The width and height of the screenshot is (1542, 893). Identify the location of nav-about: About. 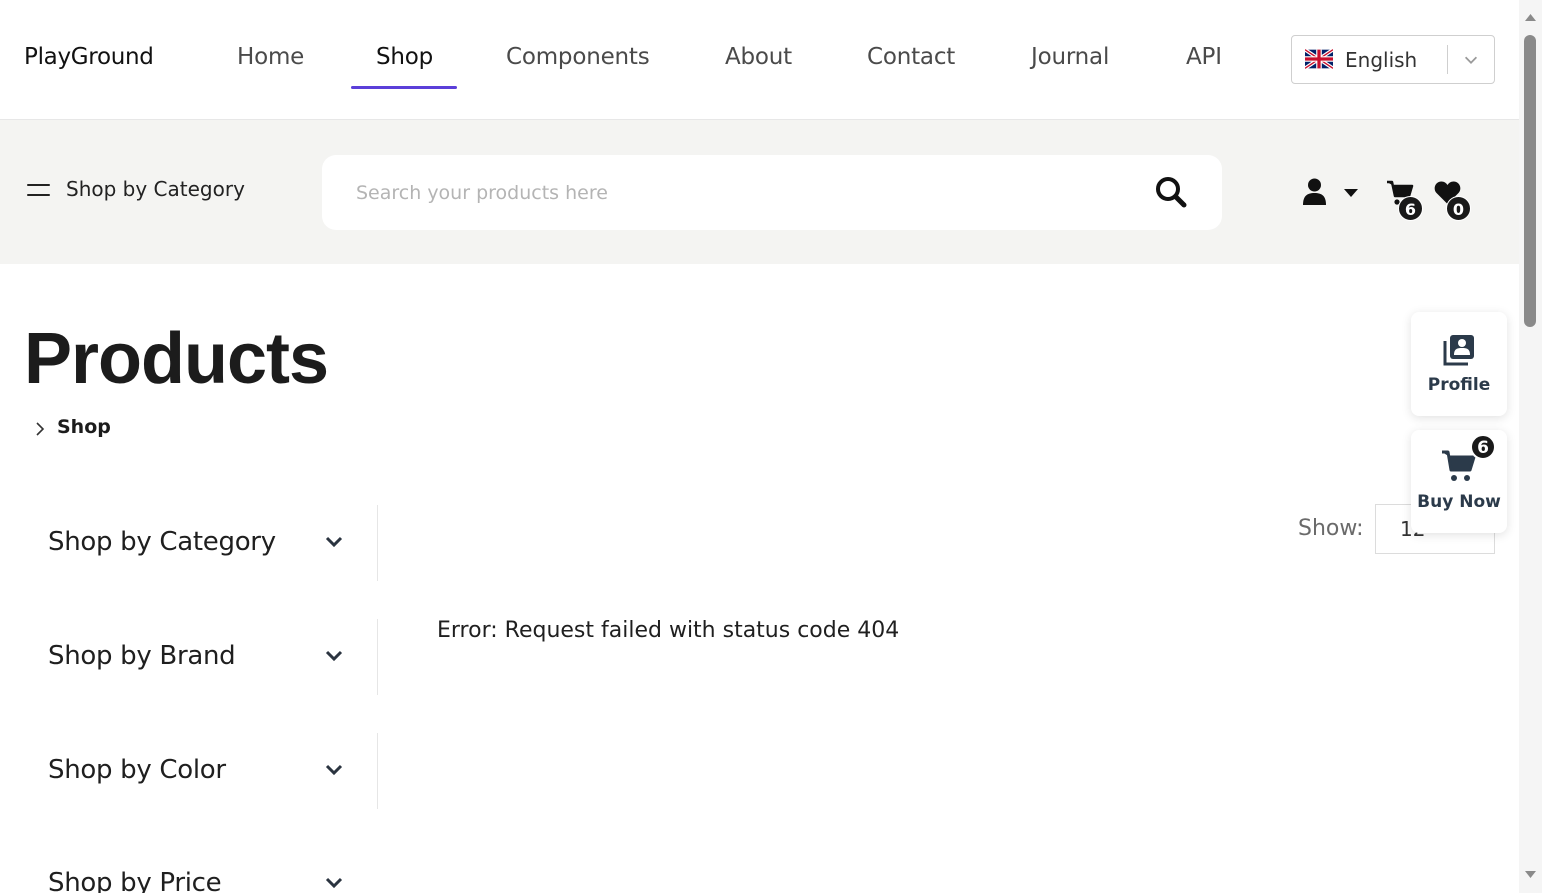
(758, 57).